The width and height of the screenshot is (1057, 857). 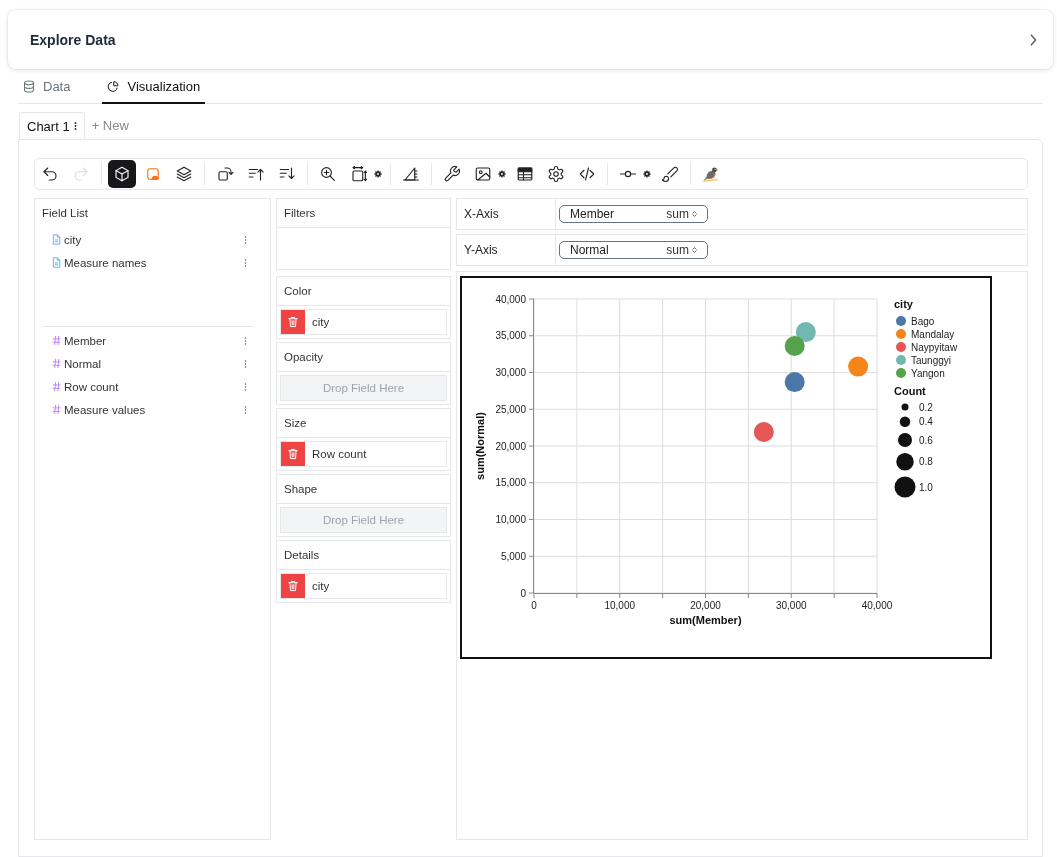 I want to click on axis-tick-label: 35,000, so click(x=510, y=336).